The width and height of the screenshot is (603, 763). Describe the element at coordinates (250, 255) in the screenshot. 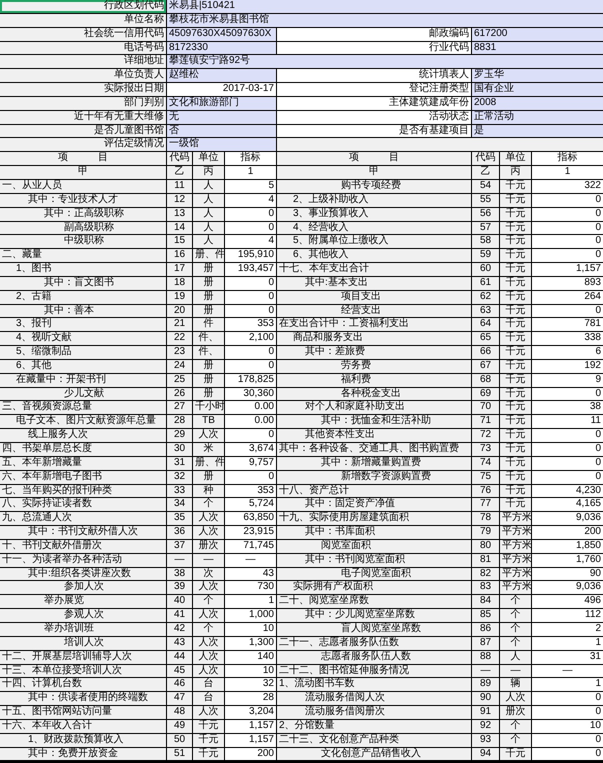

I see `value-cell: 195,910` at that location.